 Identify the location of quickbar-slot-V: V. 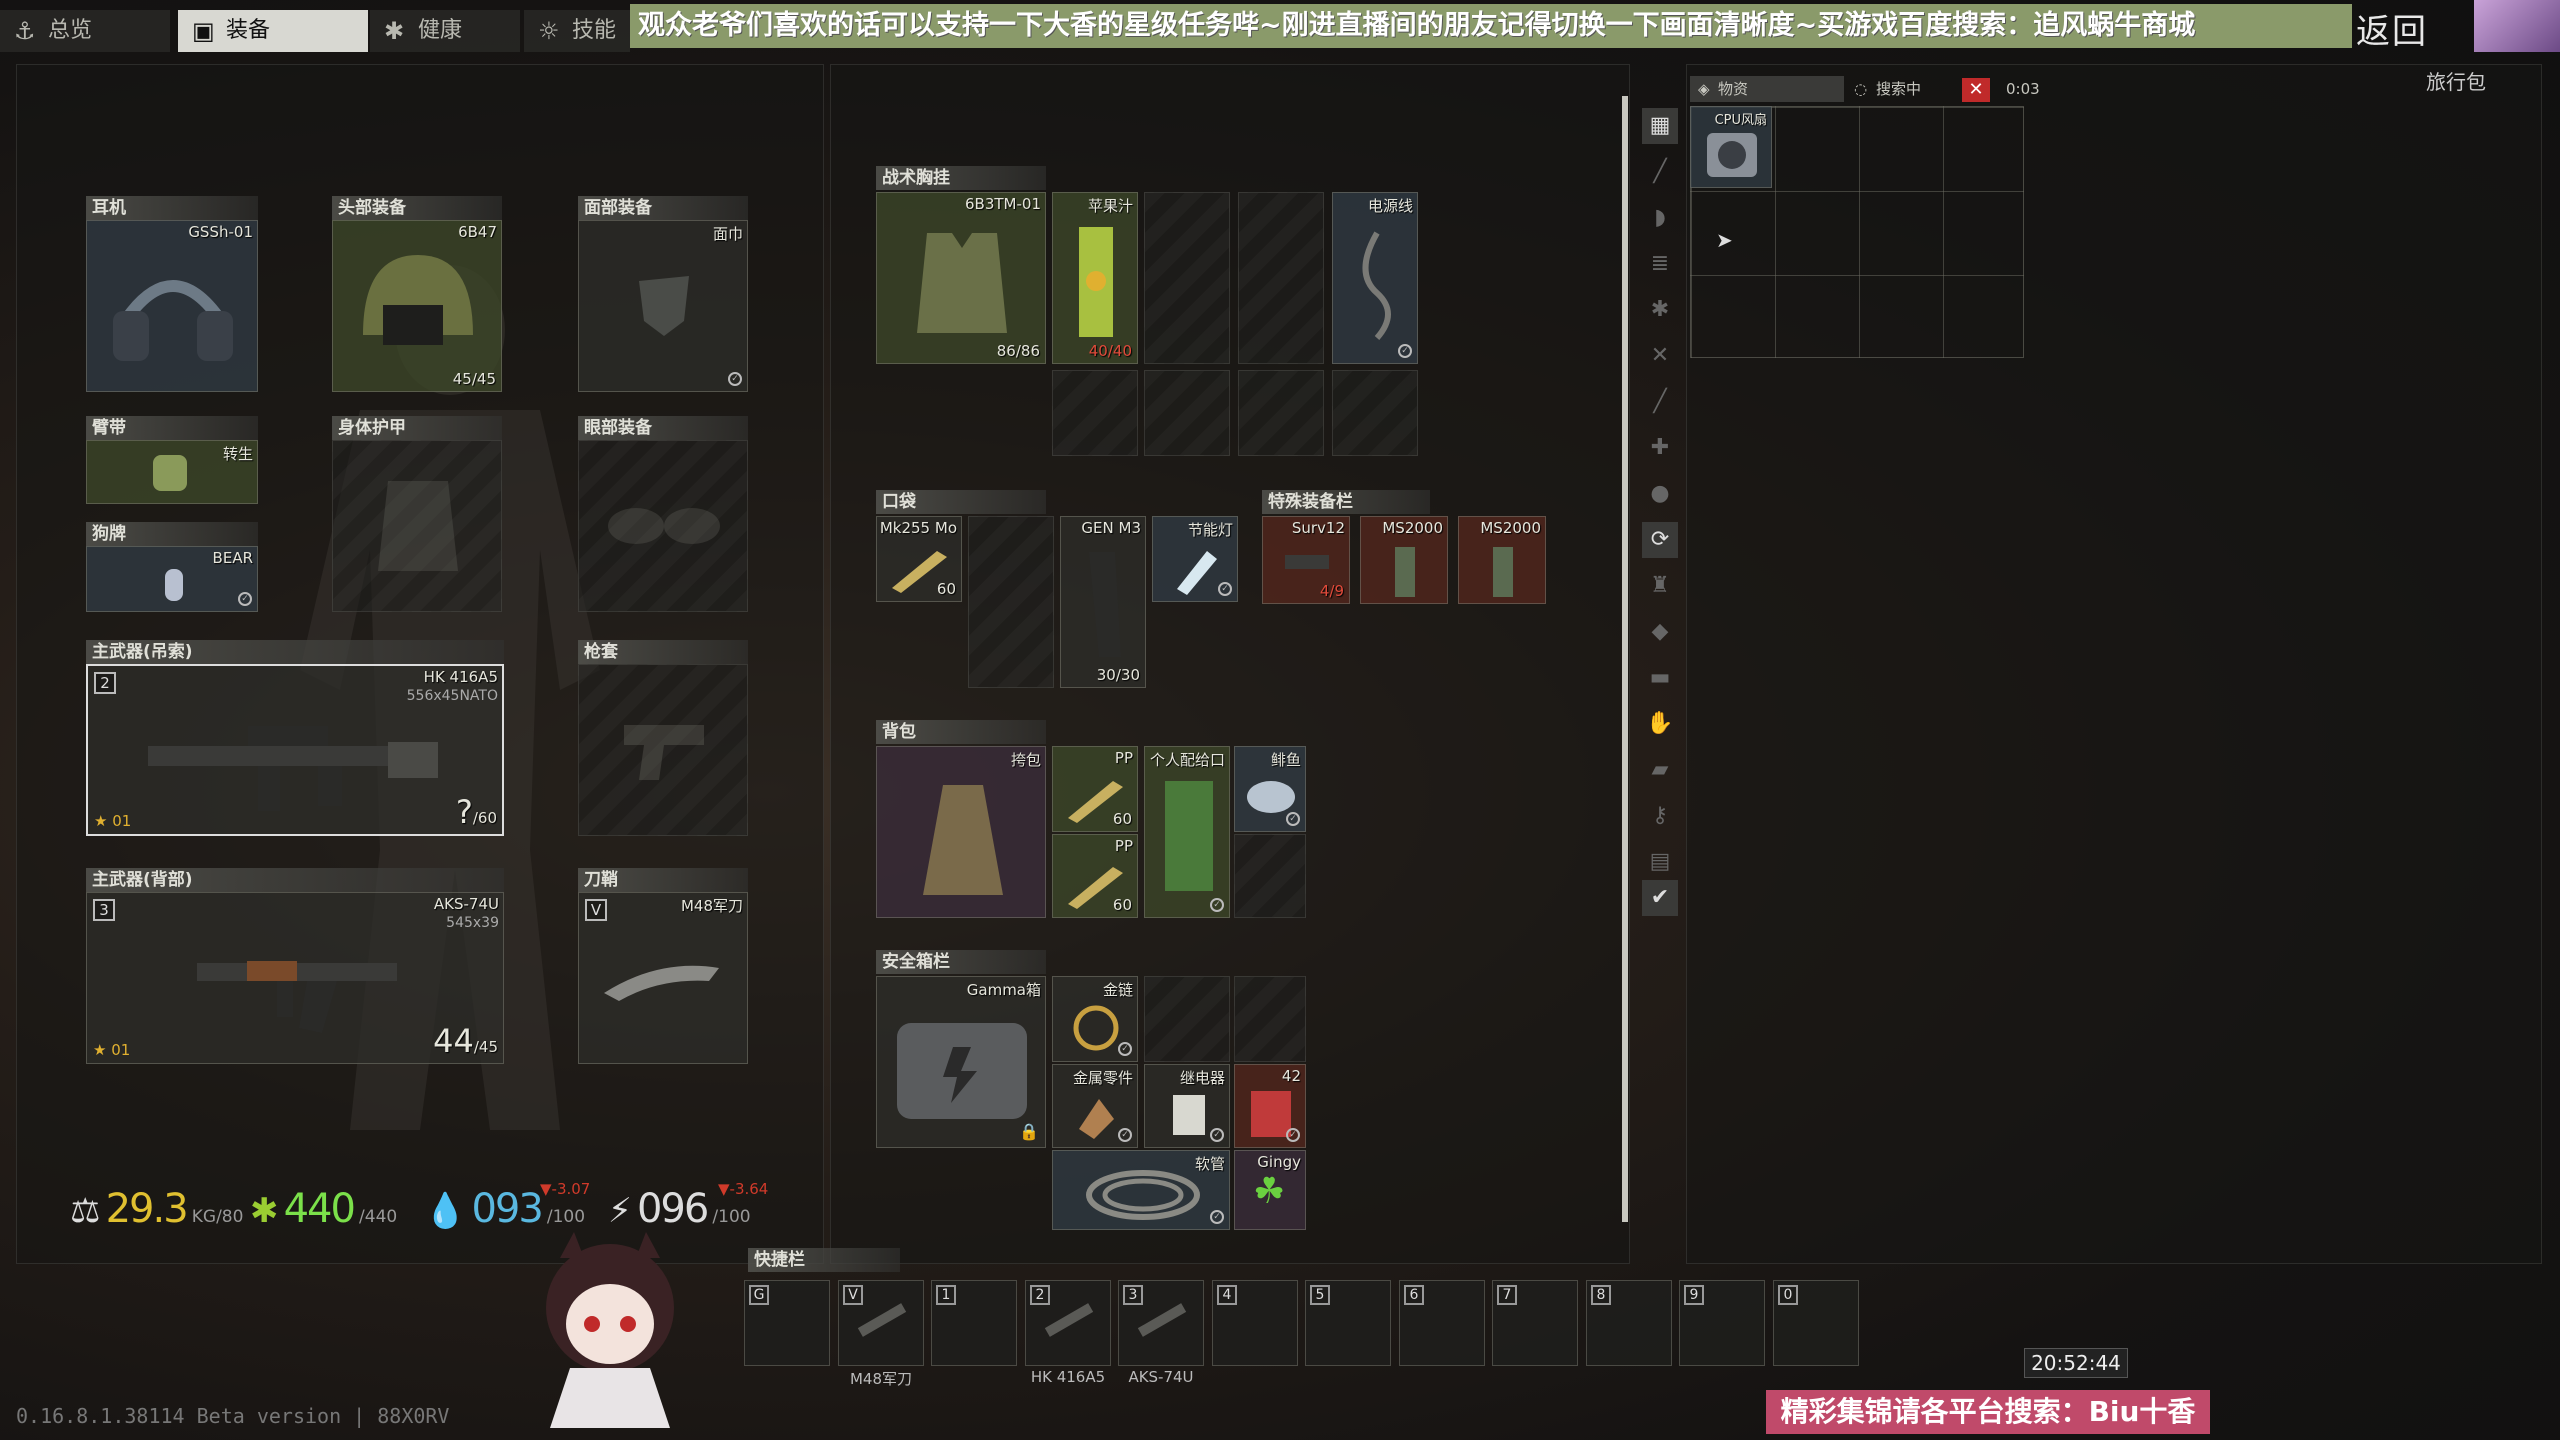
(881, 1323).